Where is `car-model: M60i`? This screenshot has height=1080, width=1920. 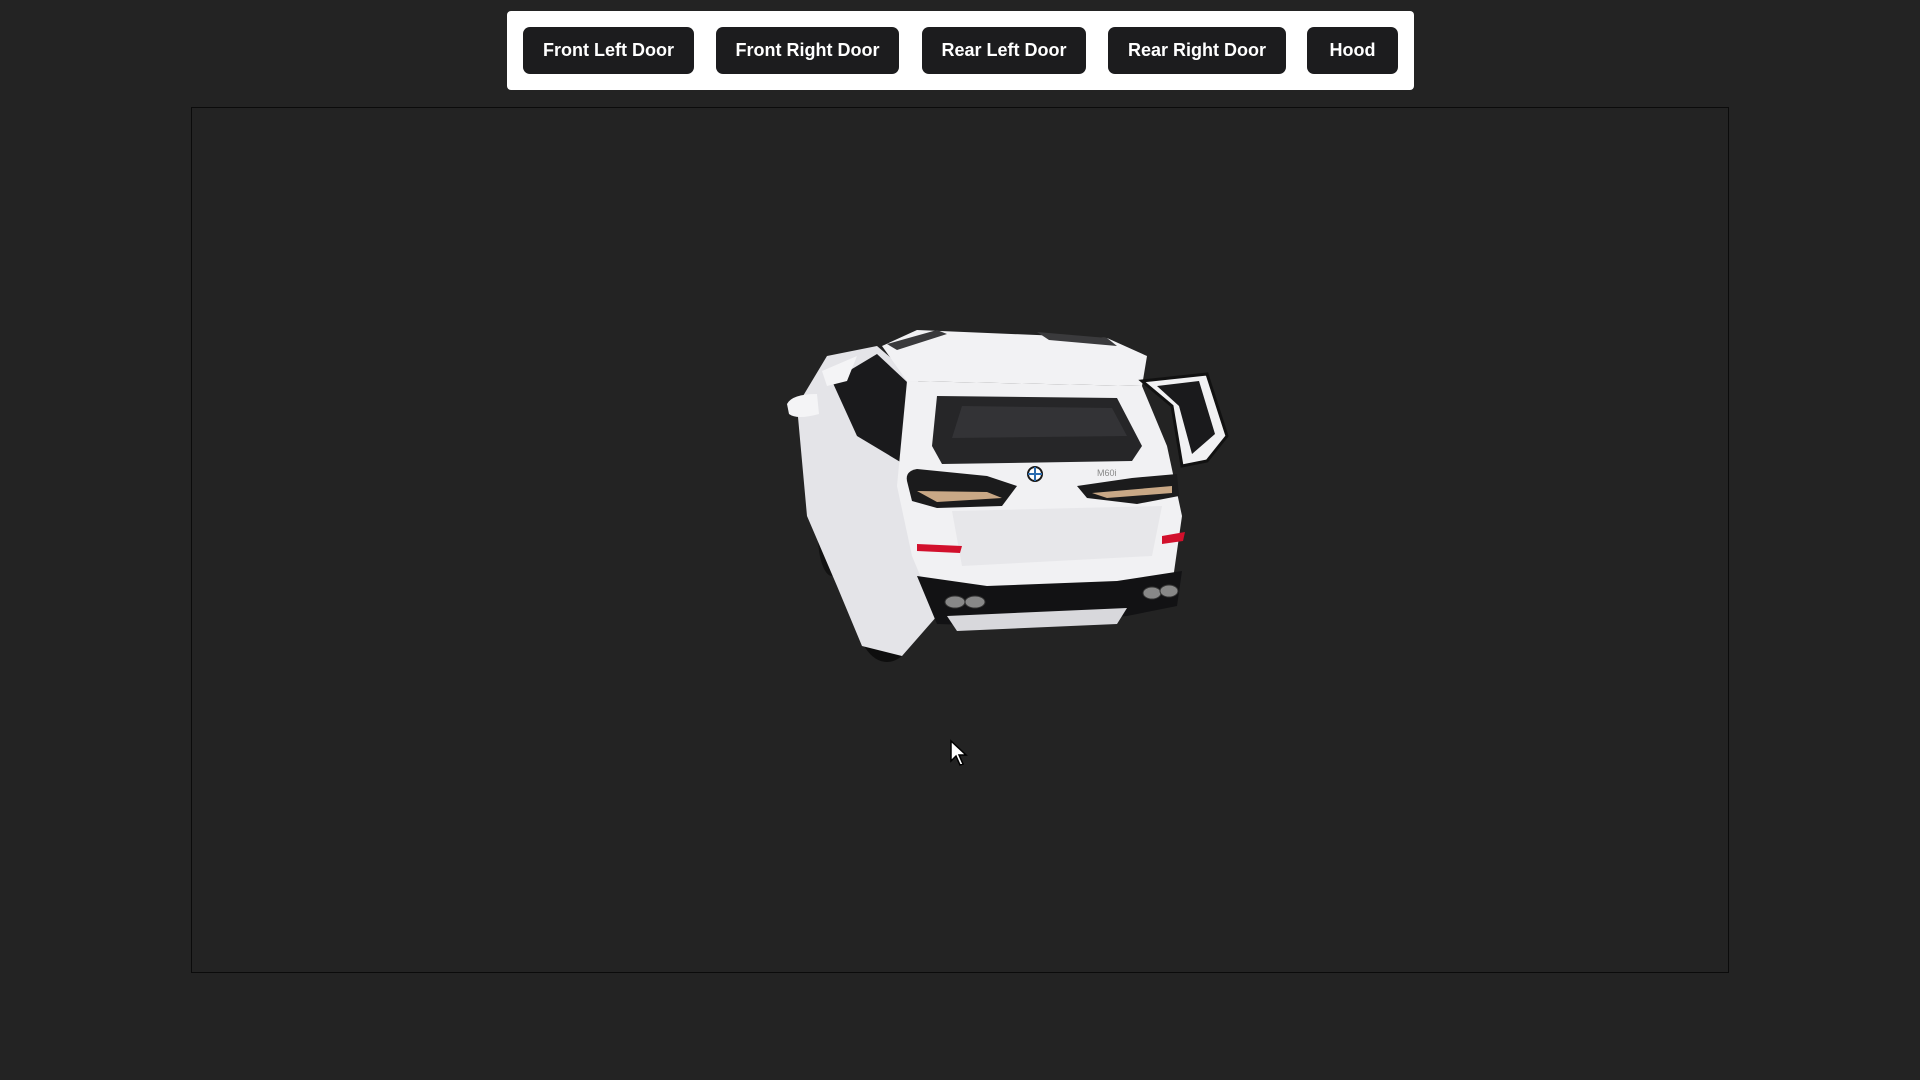 car-model: M60i is located at coordinates (1027, 476).